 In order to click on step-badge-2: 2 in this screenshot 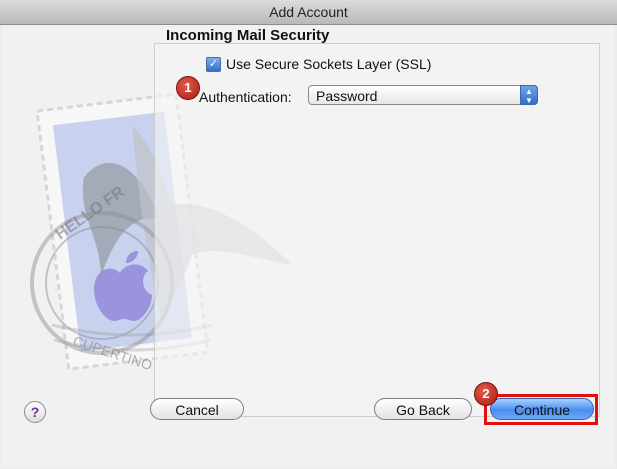, I will do `click(486, 394)`.